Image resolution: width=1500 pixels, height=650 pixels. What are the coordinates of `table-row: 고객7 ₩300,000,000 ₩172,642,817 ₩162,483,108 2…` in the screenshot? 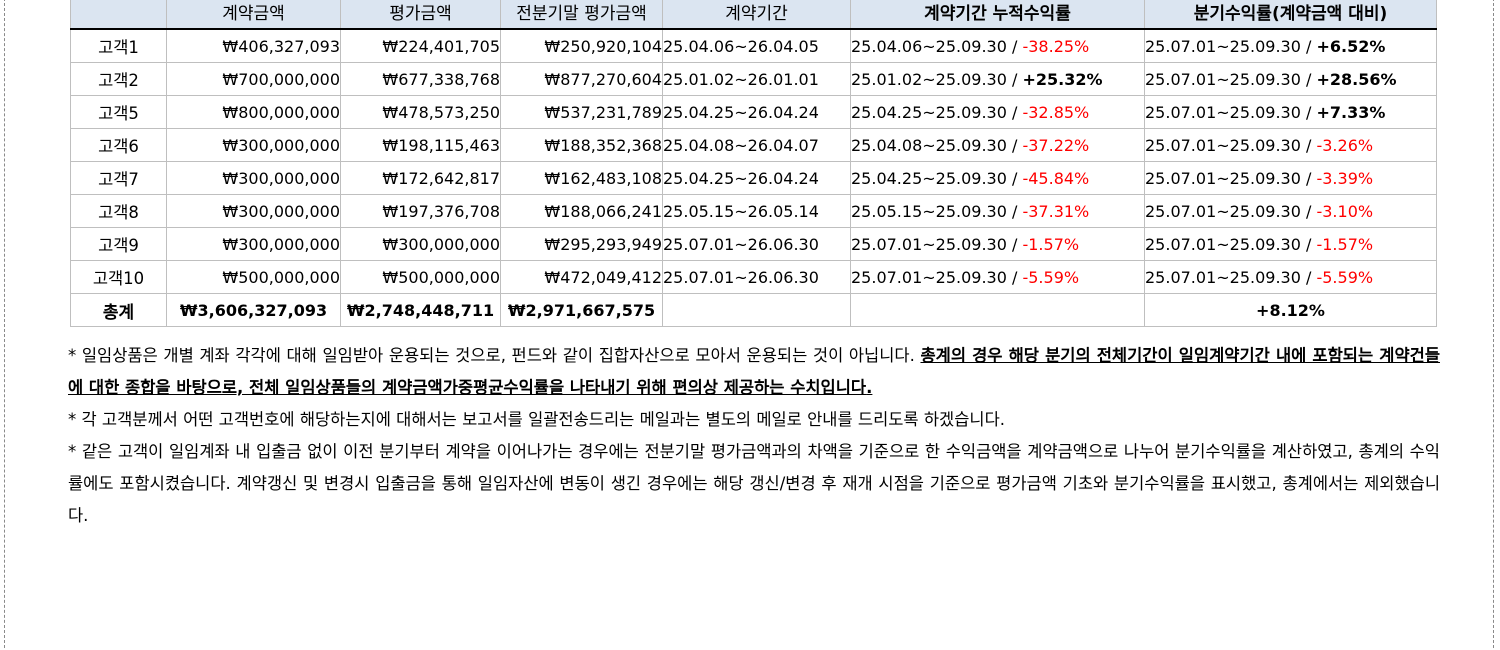 It's located at (753, 178).